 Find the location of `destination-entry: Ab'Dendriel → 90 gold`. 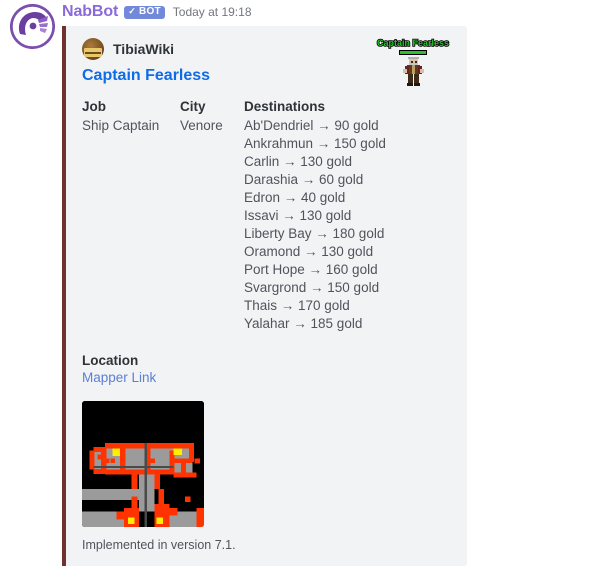

destination-entry: Ab'Dendriel → 90 gold is located at coordinates (311, 125).